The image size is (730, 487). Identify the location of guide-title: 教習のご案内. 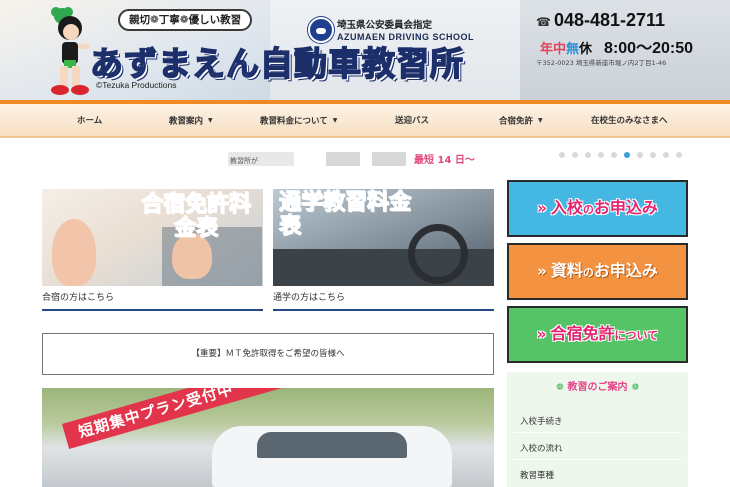
(597, 387).